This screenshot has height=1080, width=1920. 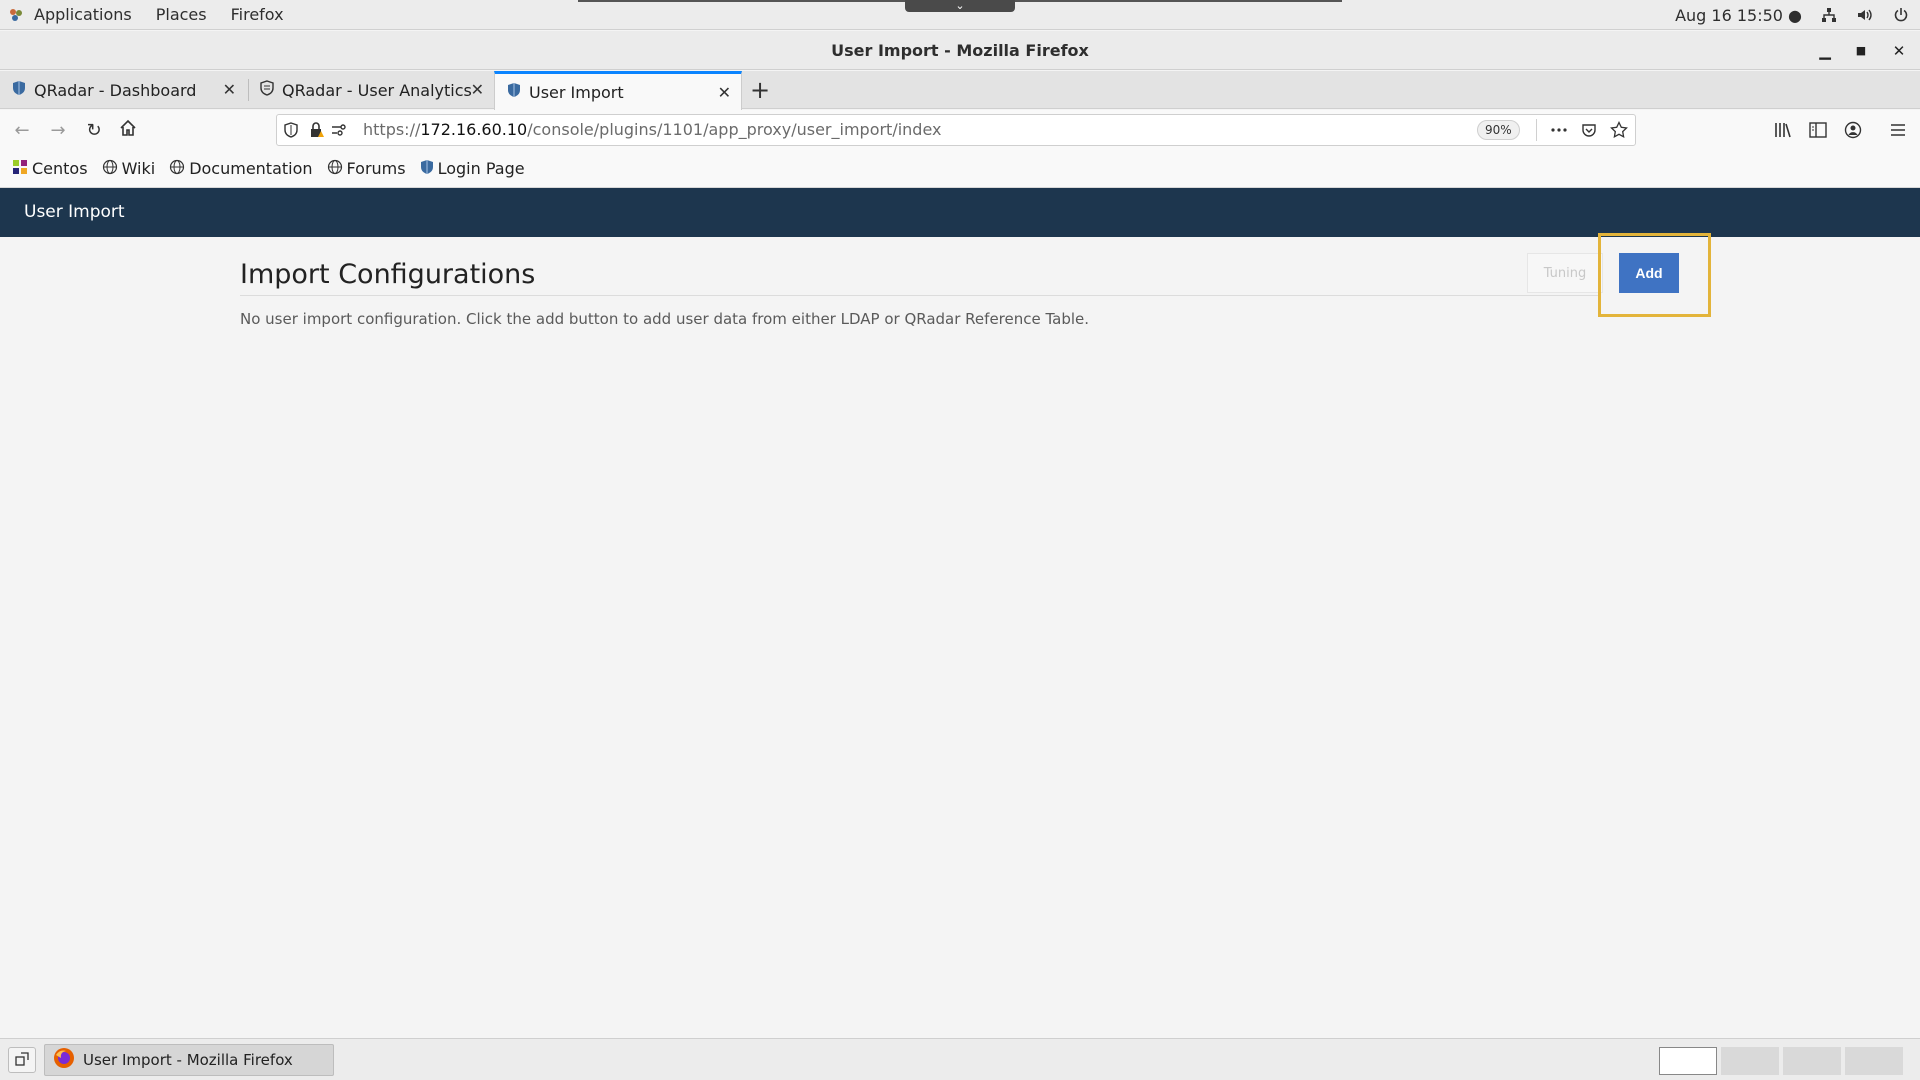 I want to click on tab-label: QRadar - Dashboard, so click(x=115, y=90).